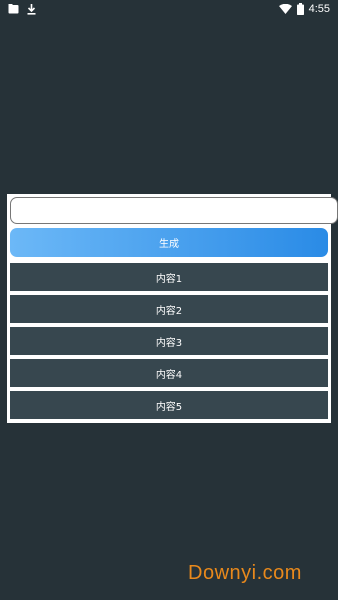 Image resolution: width=338 pixels, height=600 pixels. I want to click on list-item-2: 内容2, so click(169, 309).